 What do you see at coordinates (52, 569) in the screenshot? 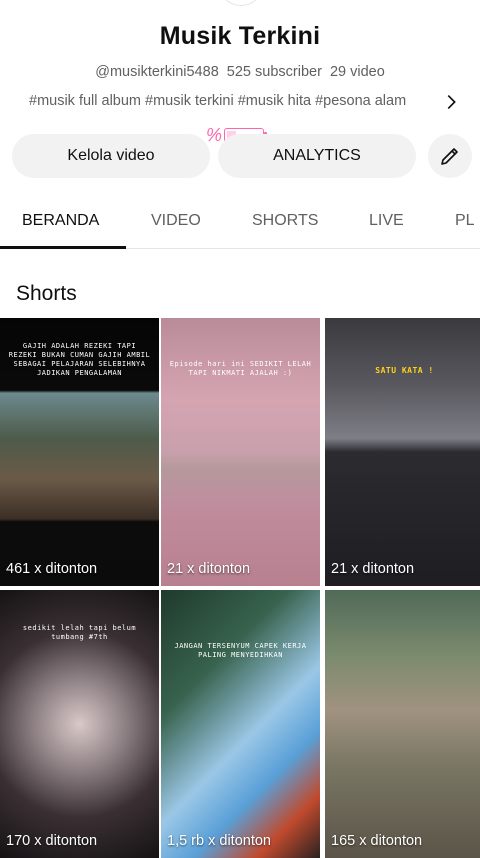
I see `short-views: 461 x ditonton` at bounding box center [52, 569].